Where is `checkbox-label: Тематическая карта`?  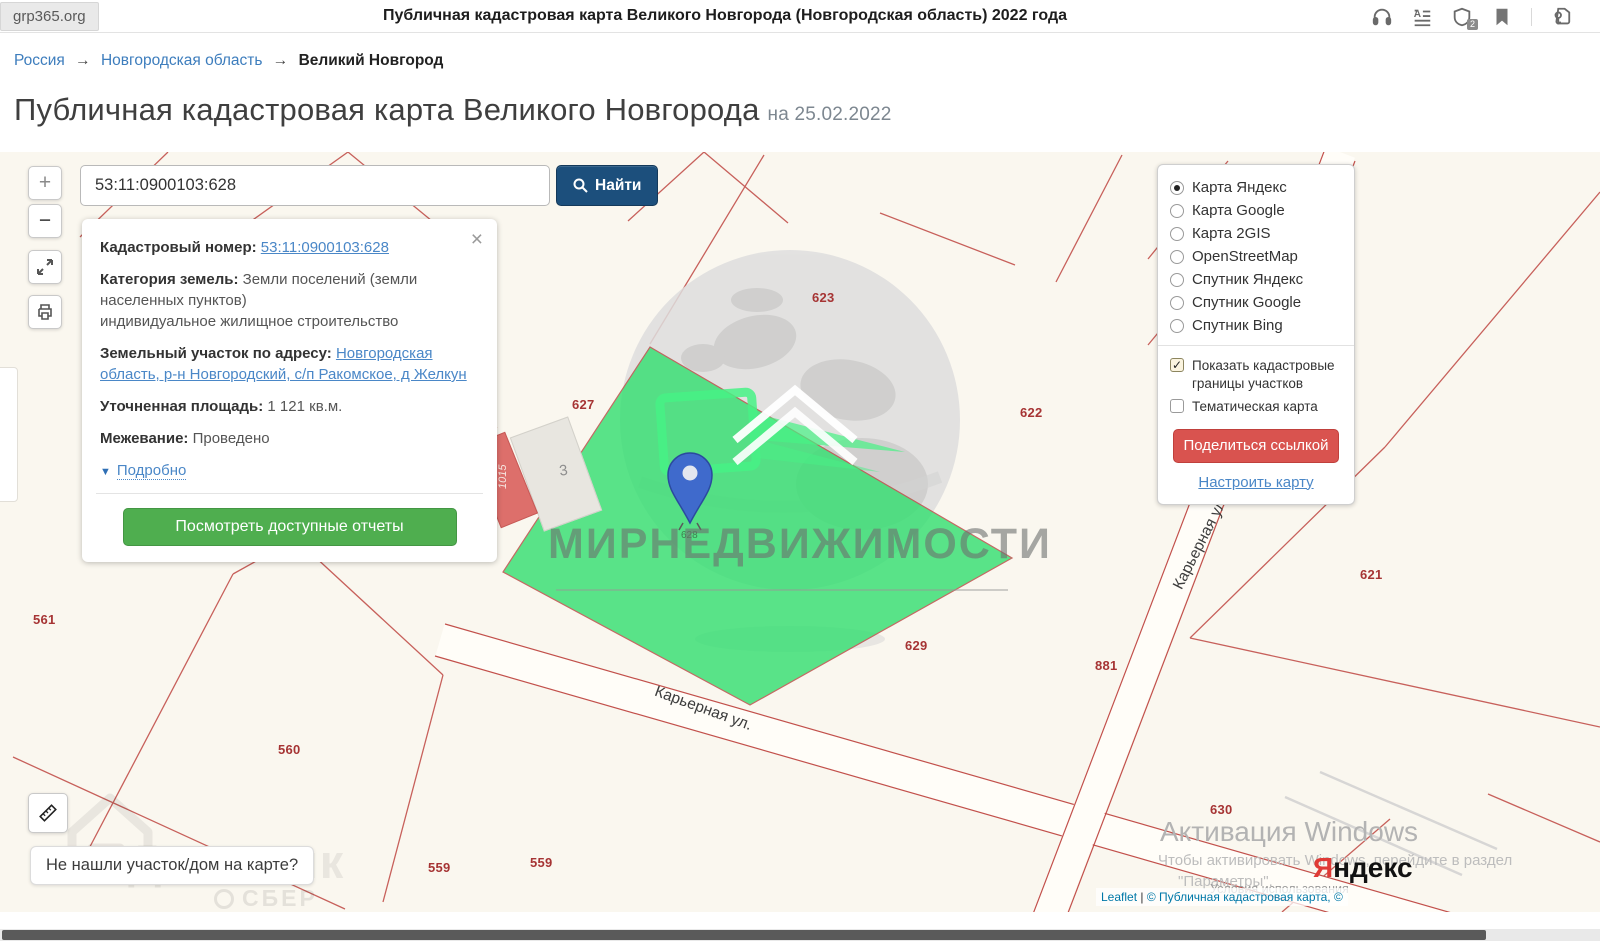
checkbox-label: Тематическая карта is located at coordinates (1255, 407).